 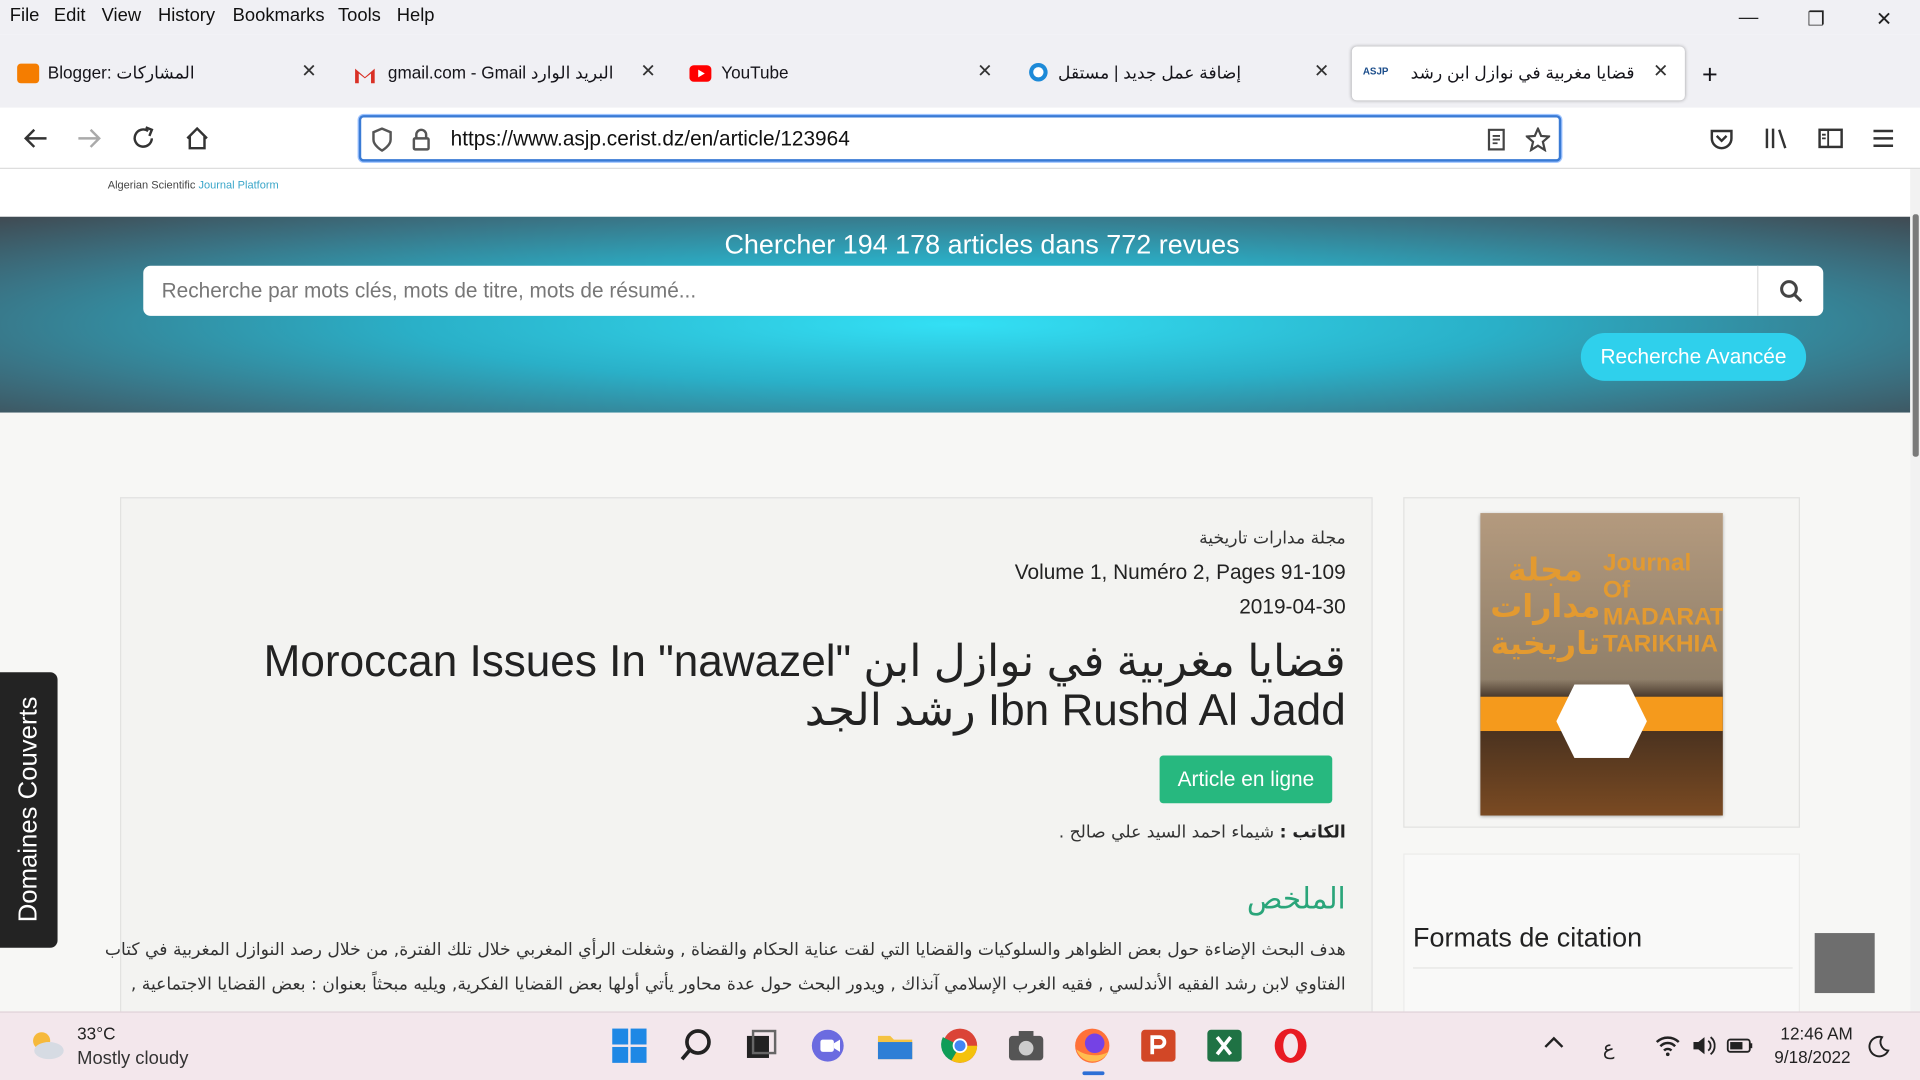 I want to click on active-app-indicator, so click(x=1093, y=1073).